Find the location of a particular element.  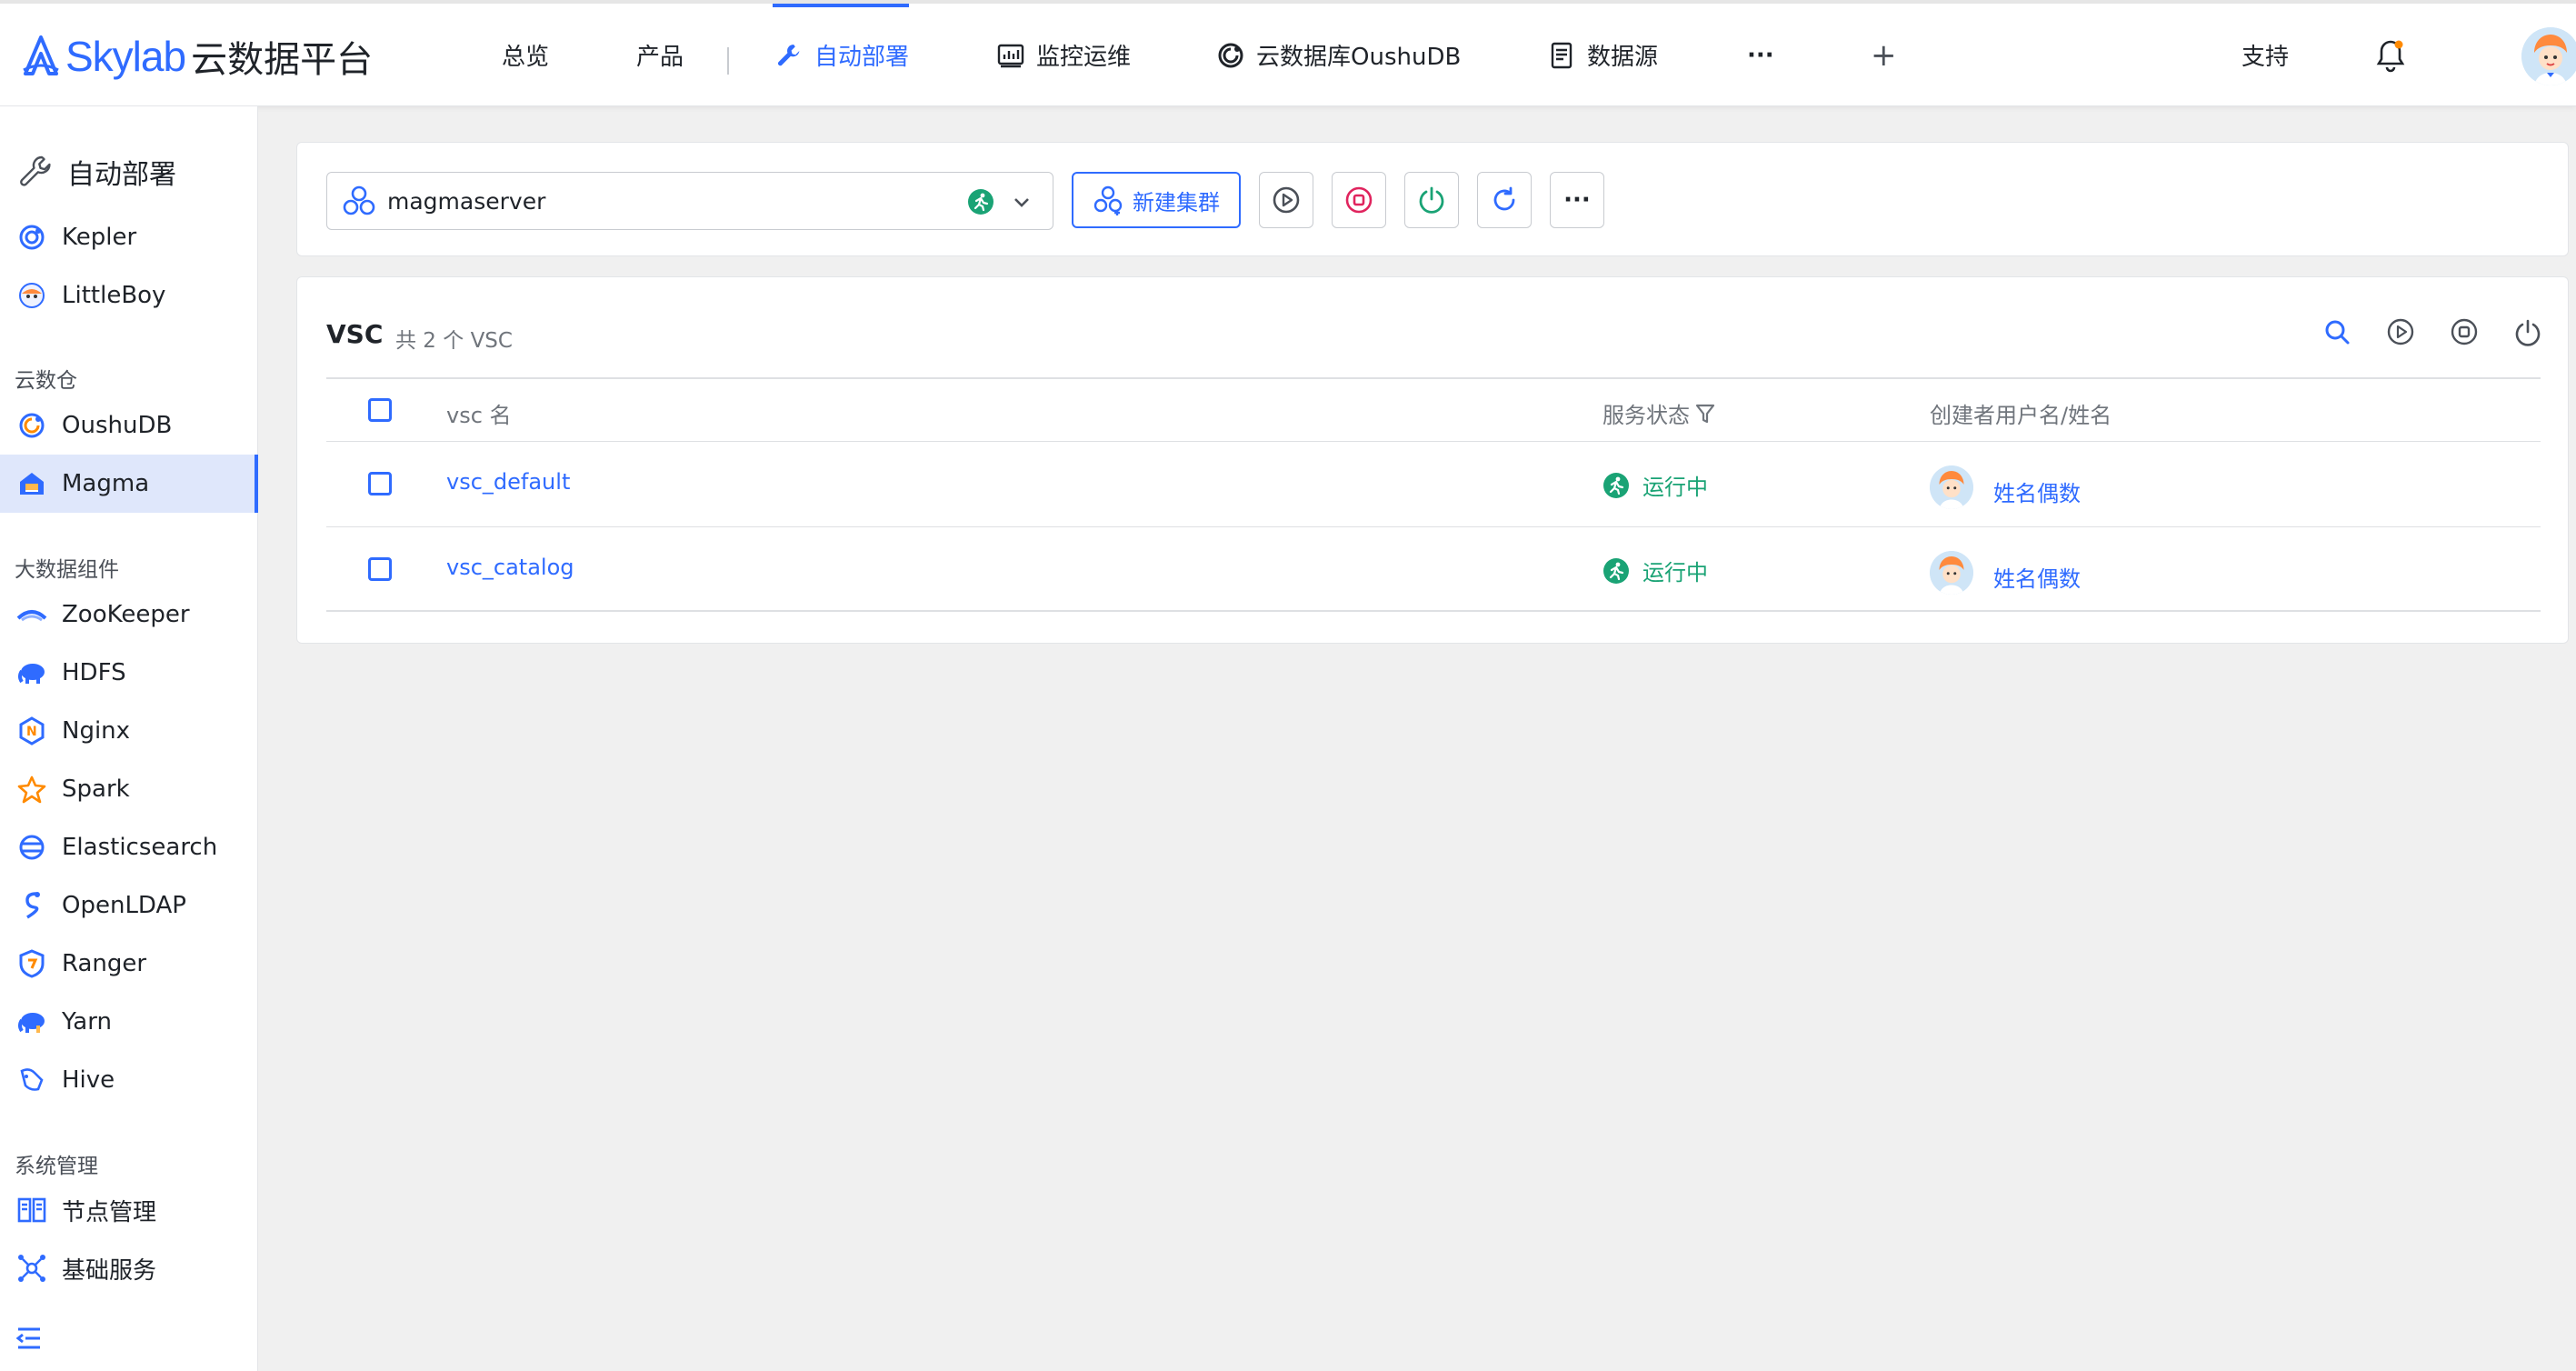

refresh-cluster-button is located at coordinates (1504, 200).